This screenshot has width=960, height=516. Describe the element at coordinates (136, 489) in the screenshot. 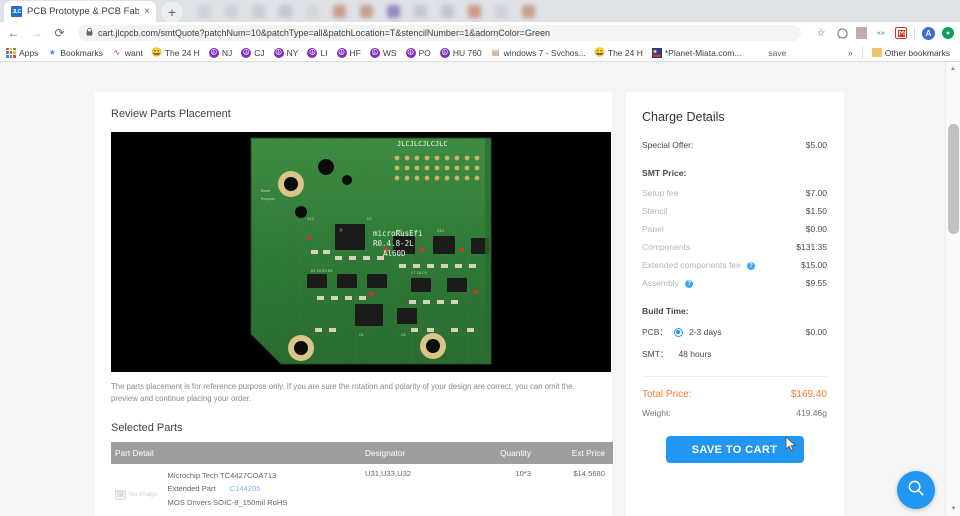

I see `no-image-placeholder: 🖼 No-Image` at that location.